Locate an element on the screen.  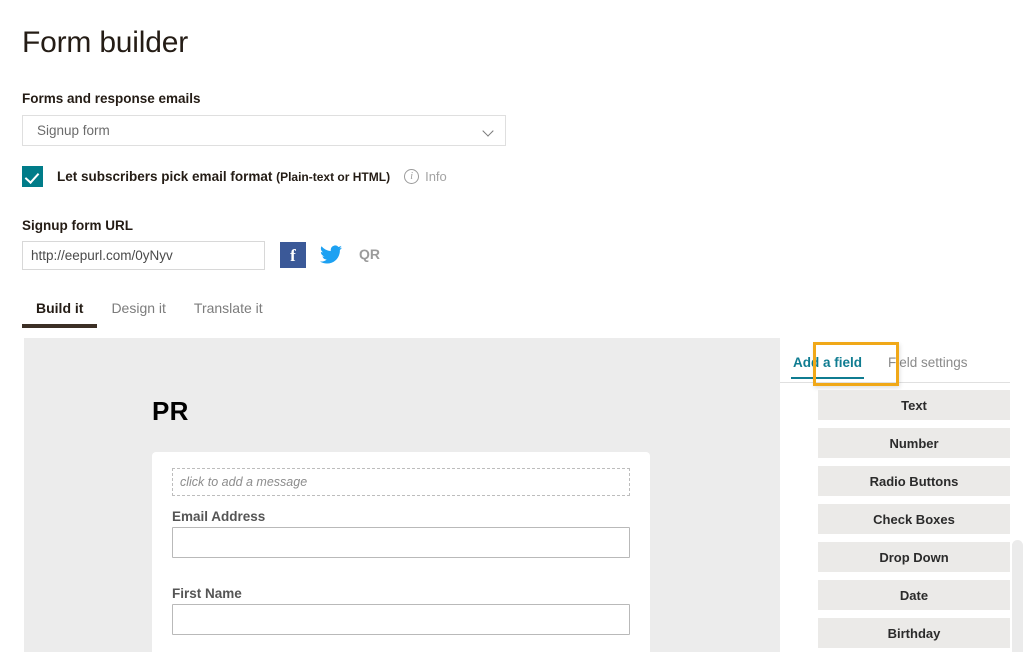
forms-select: Signup form is located at coordinates (264, 130).